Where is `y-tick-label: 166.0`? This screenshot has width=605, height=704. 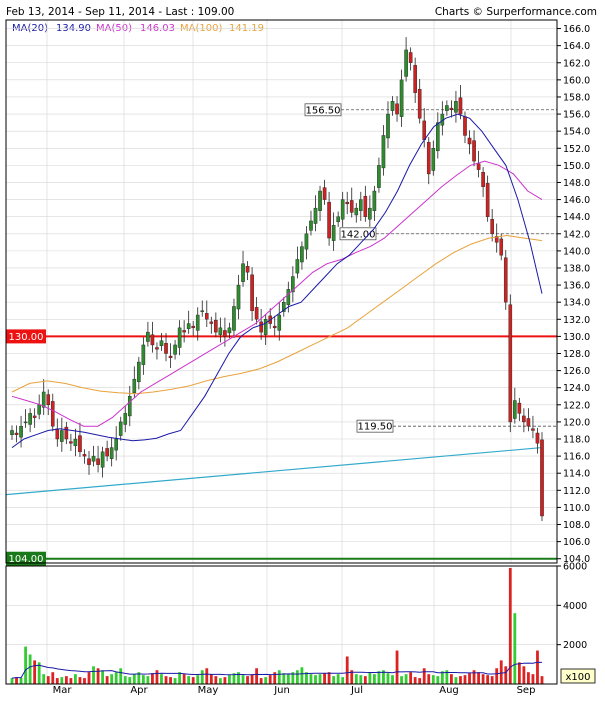
y-tick-label: 166.0 is located at coordinates (576, 29).